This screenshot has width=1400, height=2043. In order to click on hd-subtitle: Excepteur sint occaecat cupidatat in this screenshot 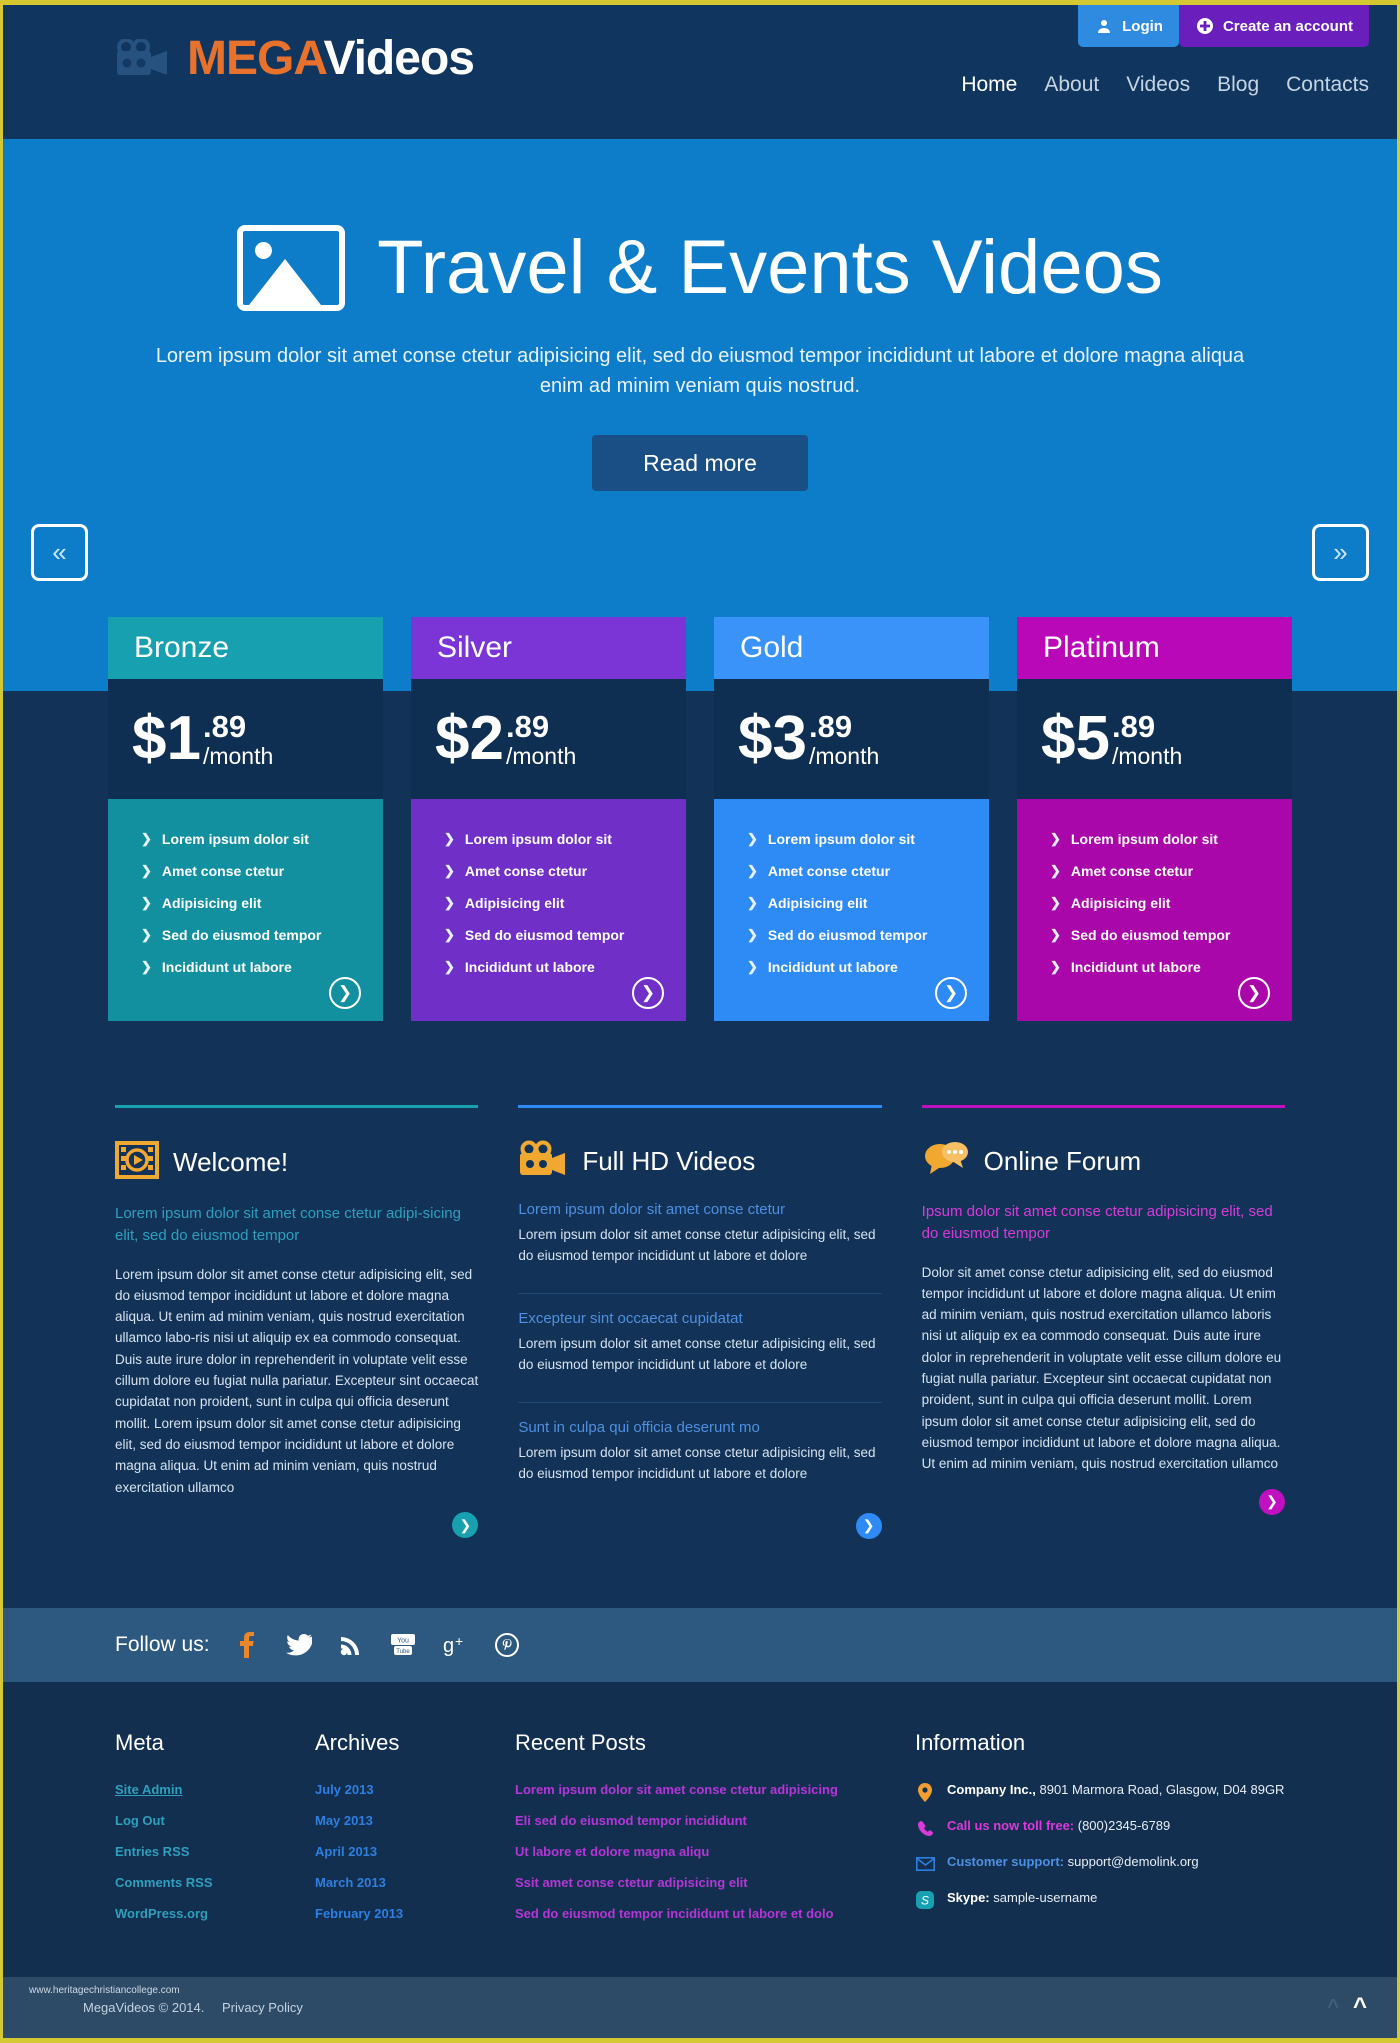, I will do `click(699, 1318)`.